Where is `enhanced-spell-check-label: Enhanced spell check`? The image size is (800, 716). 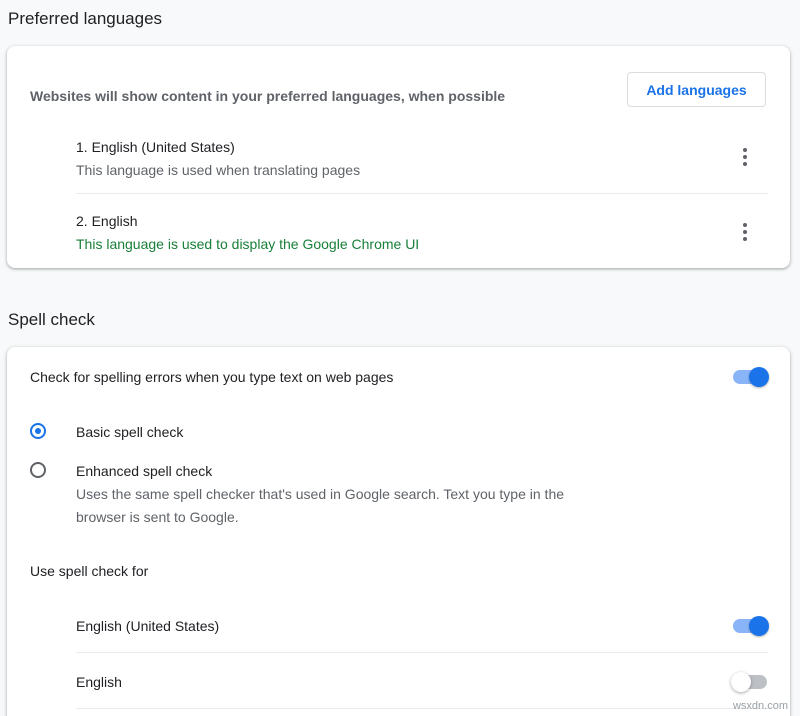
enhanced-spell-check-label: Enhanced spell check is located at coordinates (144, 471).